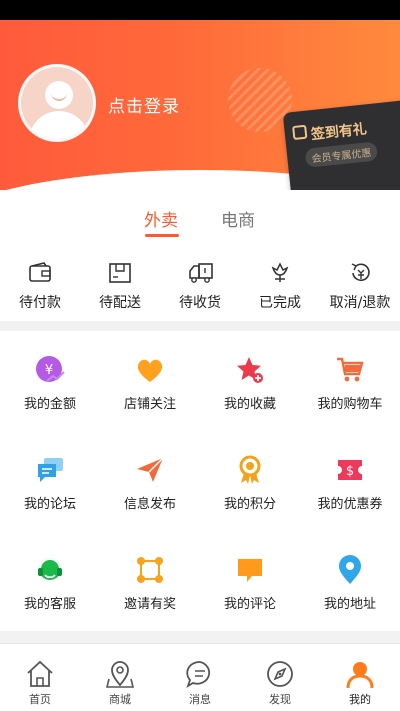 This screenshot has height=711, width=400. I want to click on service-label: 我的评论, so click(249, 604).